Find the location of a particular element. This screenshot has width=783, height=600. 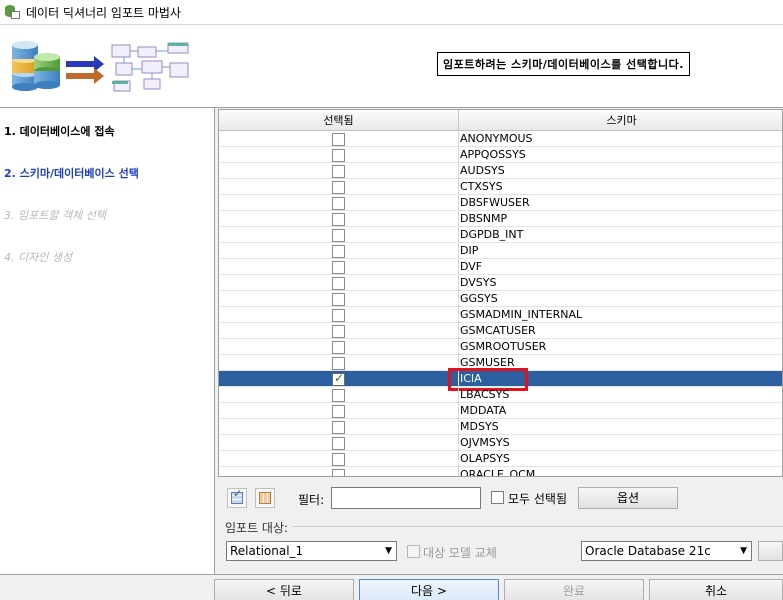

schema-name-cell: MDDATA is located at coordinates (483, 410).